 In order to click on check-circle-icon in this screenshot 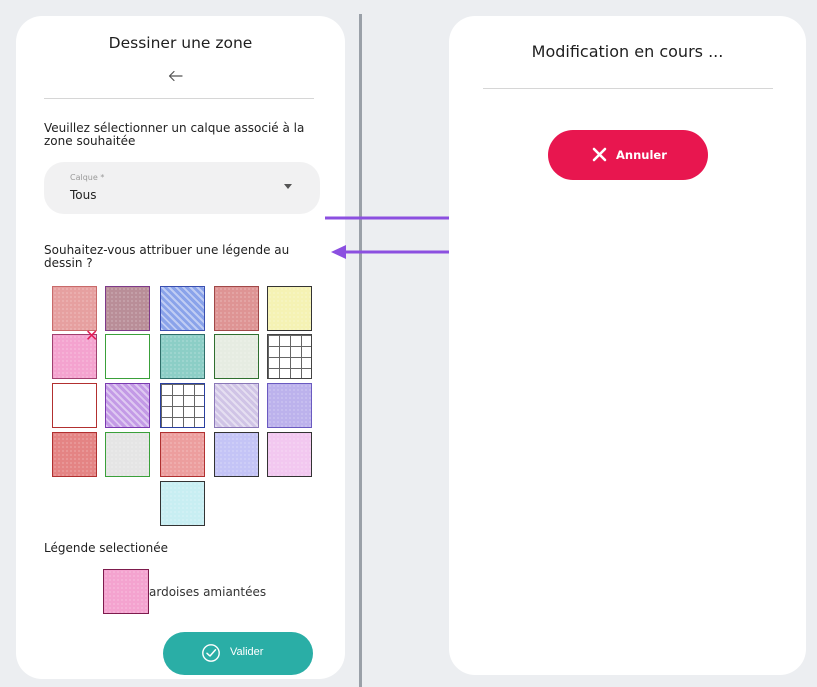, I will do `click(211, 653)`.